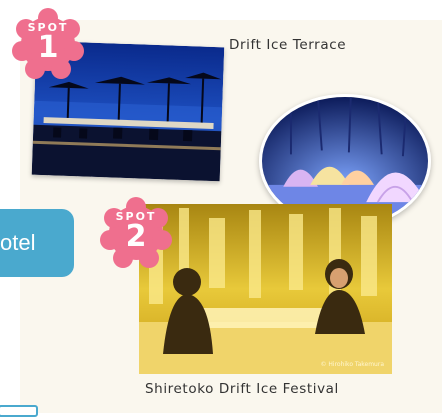  I want to click on photo-credit: © Hirohiko Takemura, so click(352, 364).